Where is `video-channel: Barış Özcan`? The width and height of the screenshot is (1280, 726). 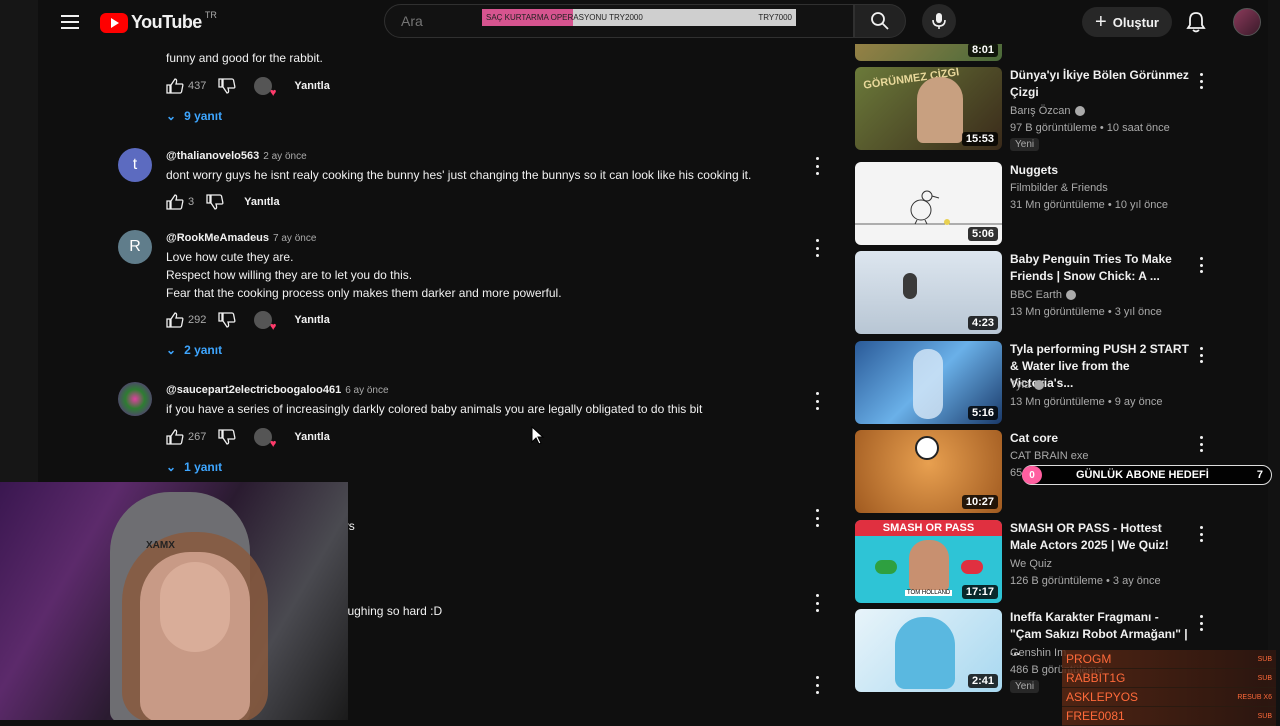
video-channel: Barış Özcan is located at coordinates (1047, 111).